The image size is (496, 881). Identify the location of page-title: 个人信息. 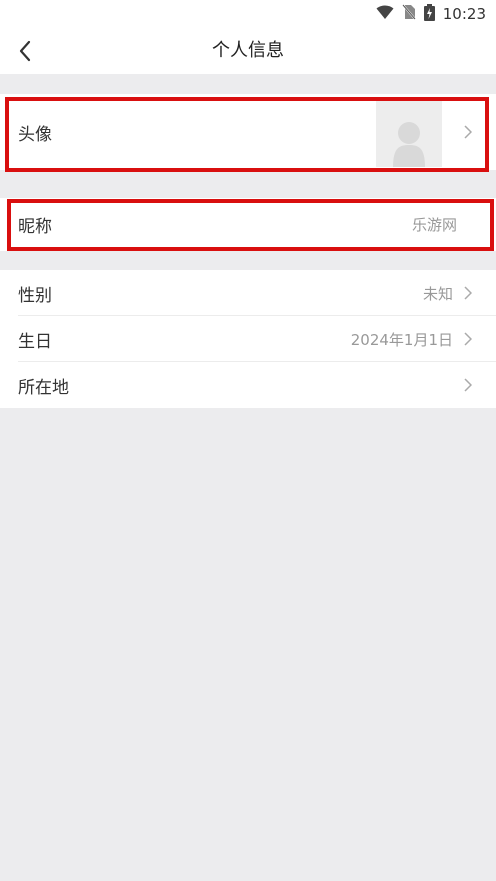
(248, 50).